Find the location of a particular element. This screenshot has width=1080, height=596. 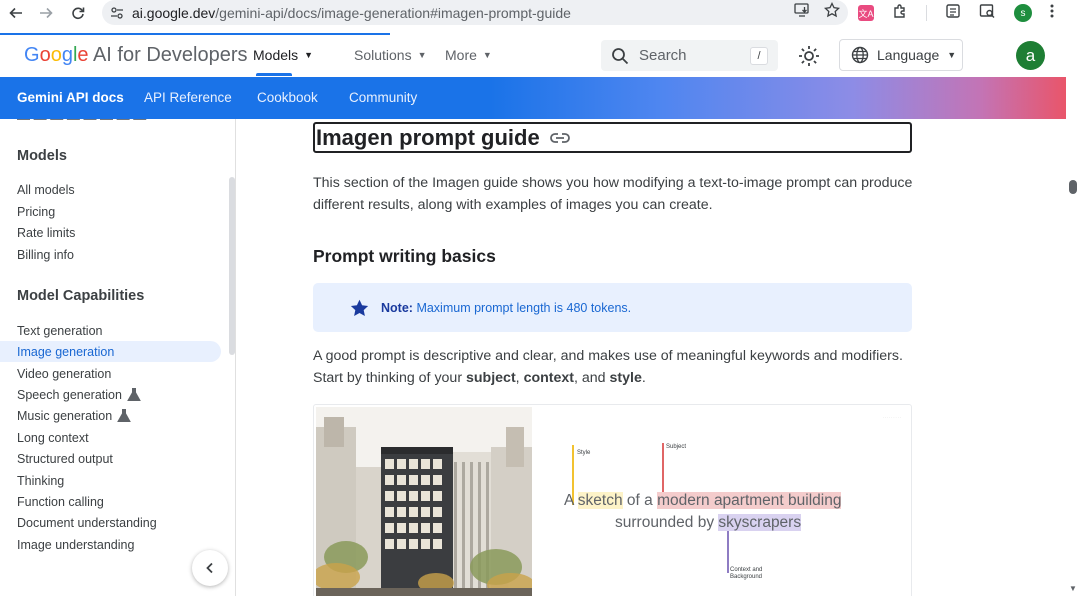

search-input: Search / is located at coordinates (689, 55).